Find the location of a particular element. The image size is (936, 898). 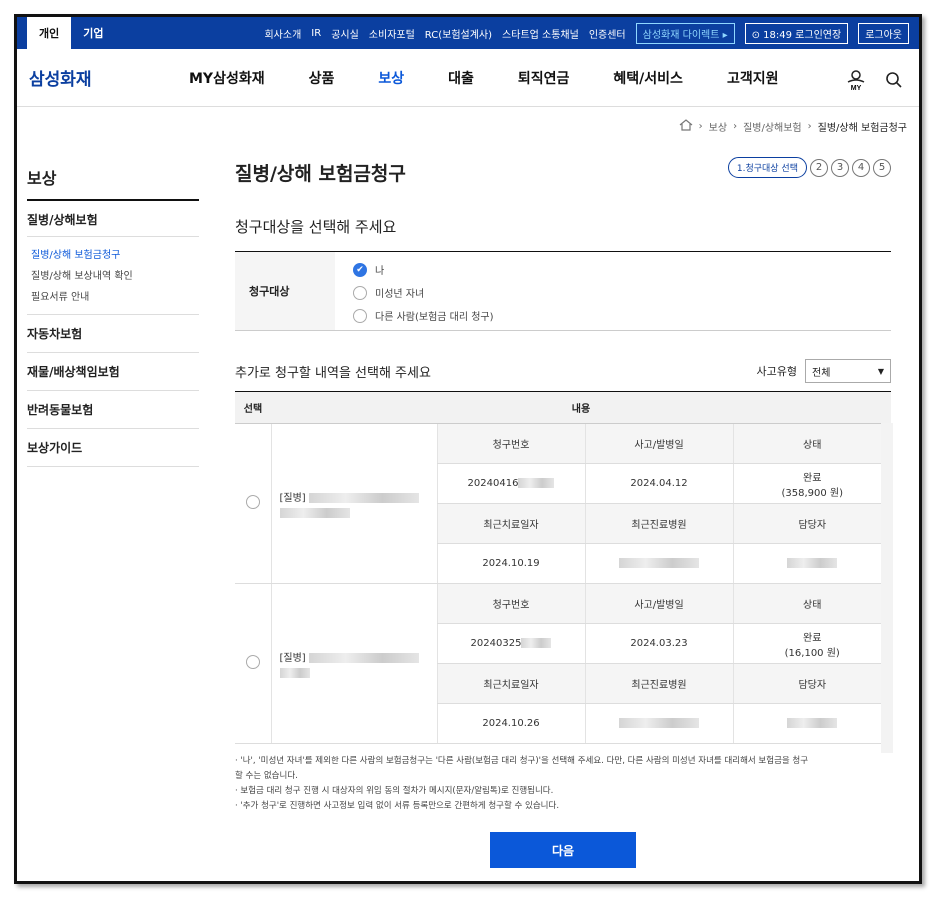

hospital-cell is located at coordinates (658, 723).